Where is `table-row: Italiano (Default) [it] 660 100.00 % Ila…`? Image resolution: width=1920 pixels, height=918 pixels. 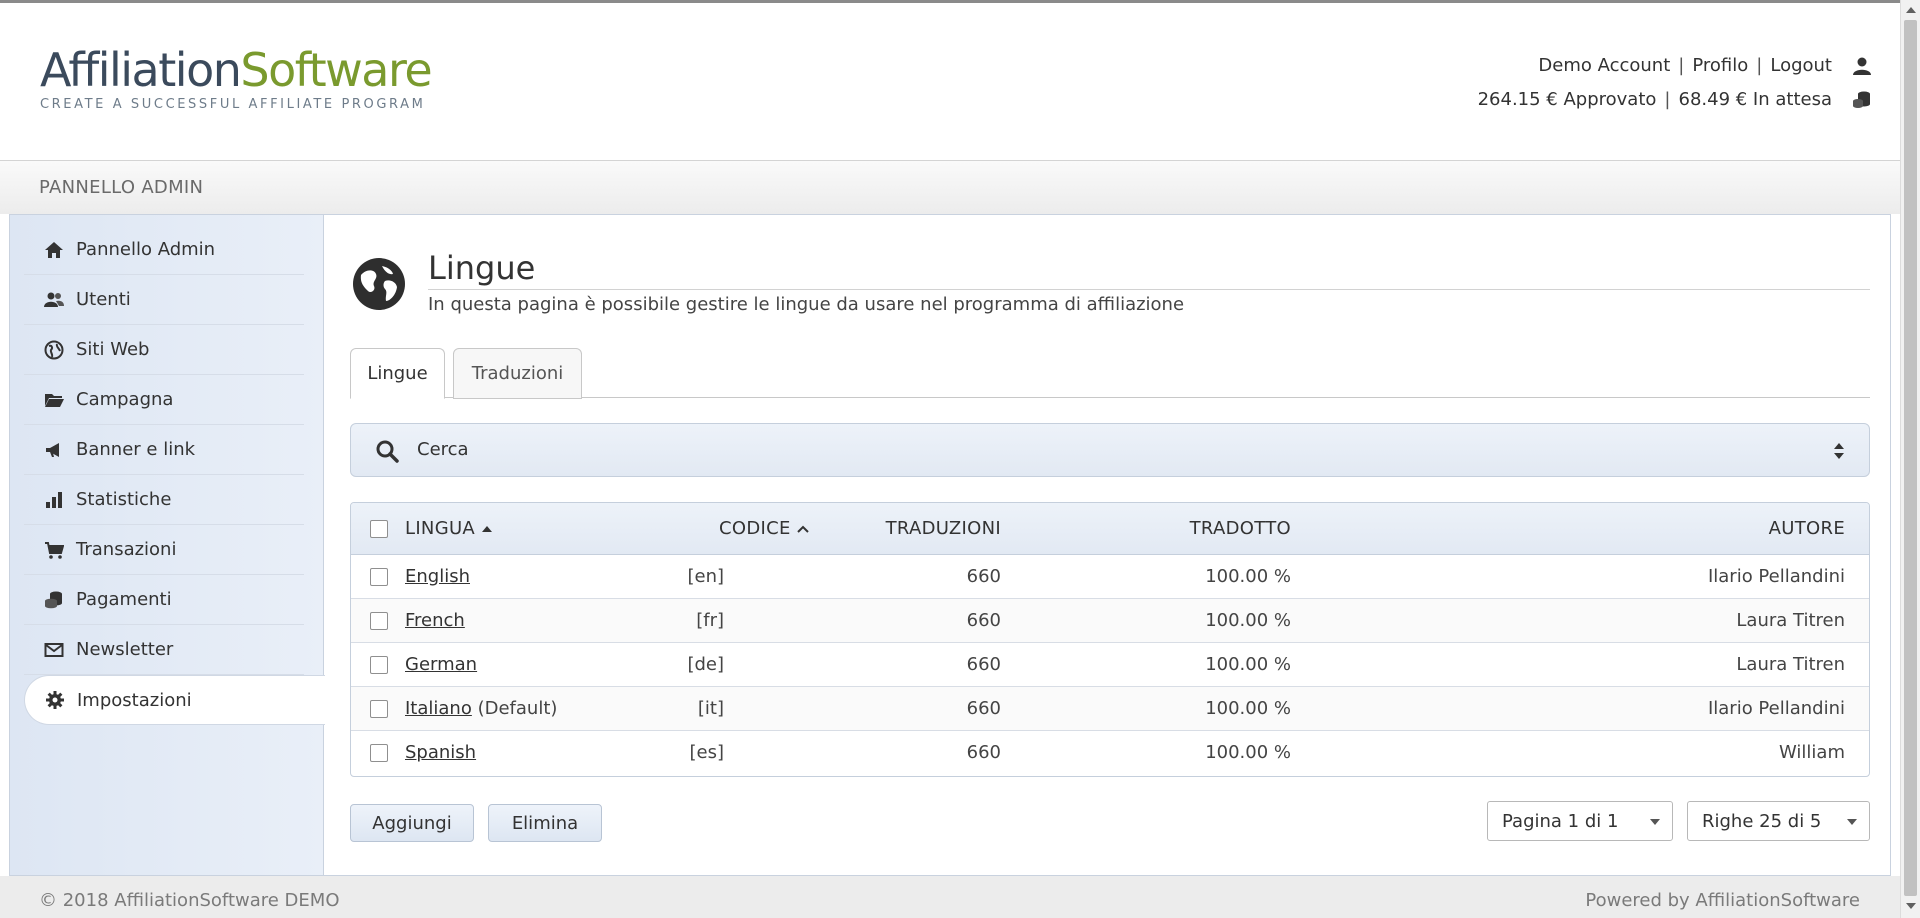 table-row: Italiano (Default) [it] 660 100.00 % Ila… is located at coordinates (1110, 709).